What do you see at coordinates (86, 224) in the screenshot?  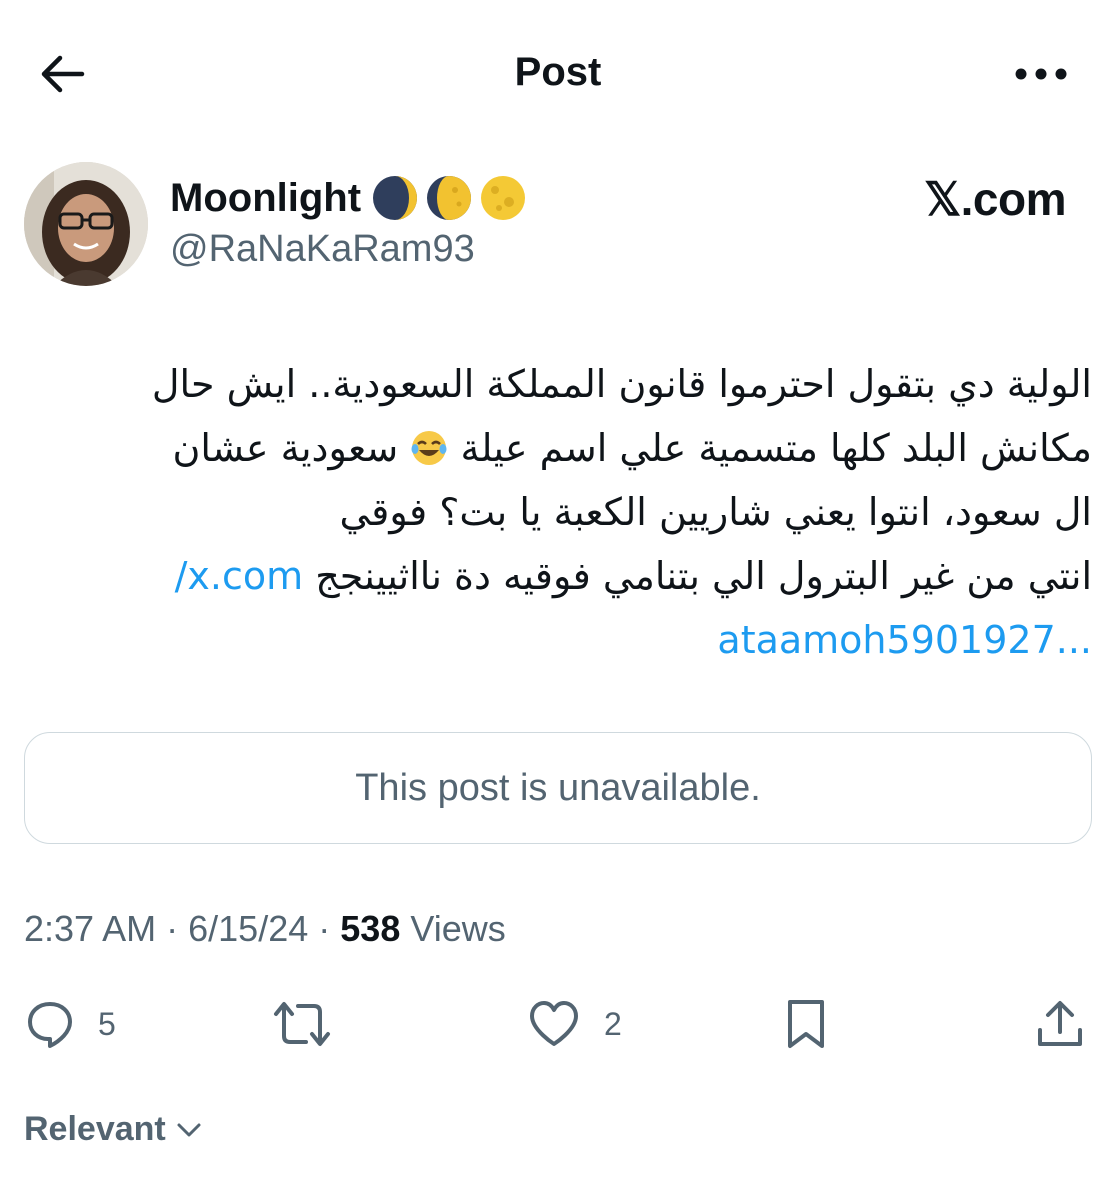 I see `avatar` at bounding box center [86, 224].